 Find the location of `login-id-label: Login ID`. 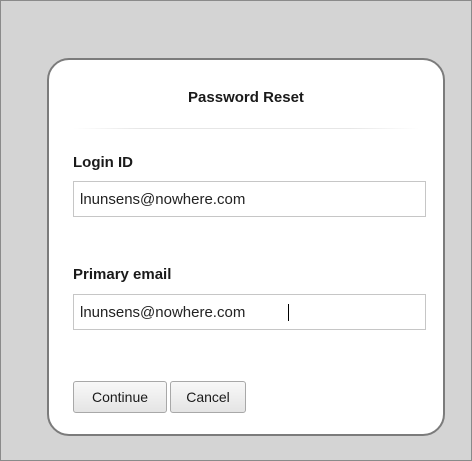

login-id-label: Login ID is located at coordinates (103, 162).